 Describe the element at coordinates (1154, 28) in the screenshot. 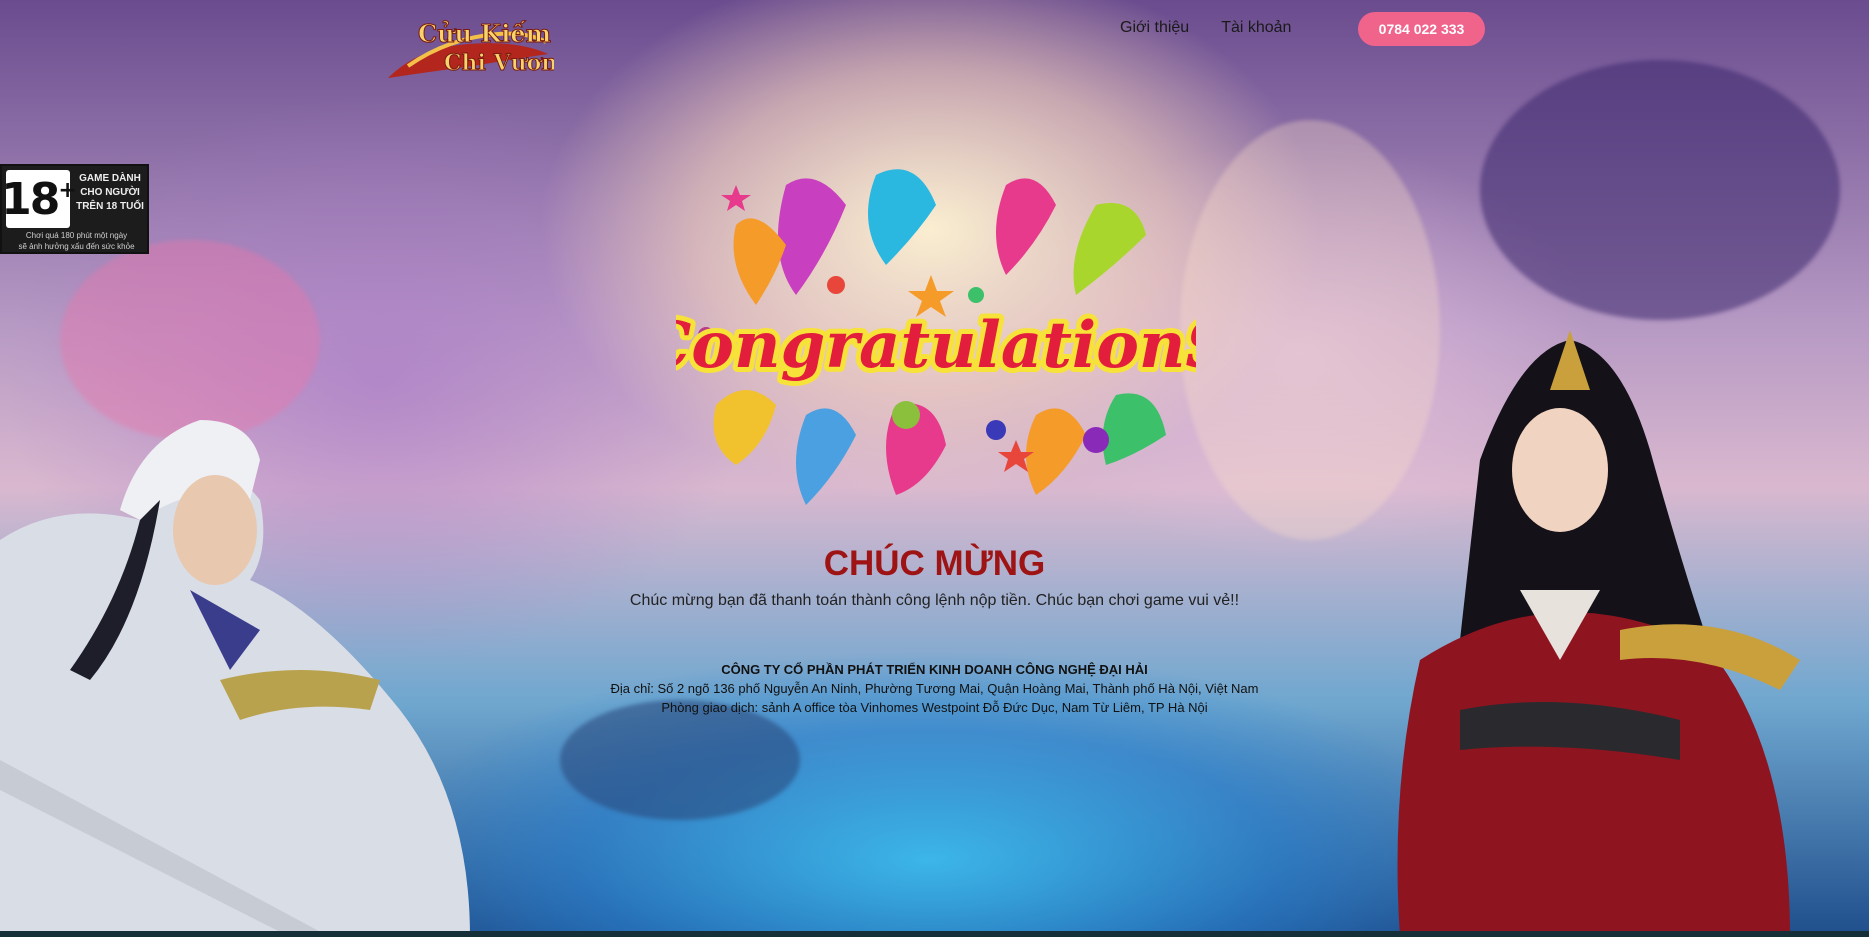

I see `nav-gioi-thieu: Giới thiệu` at that location.